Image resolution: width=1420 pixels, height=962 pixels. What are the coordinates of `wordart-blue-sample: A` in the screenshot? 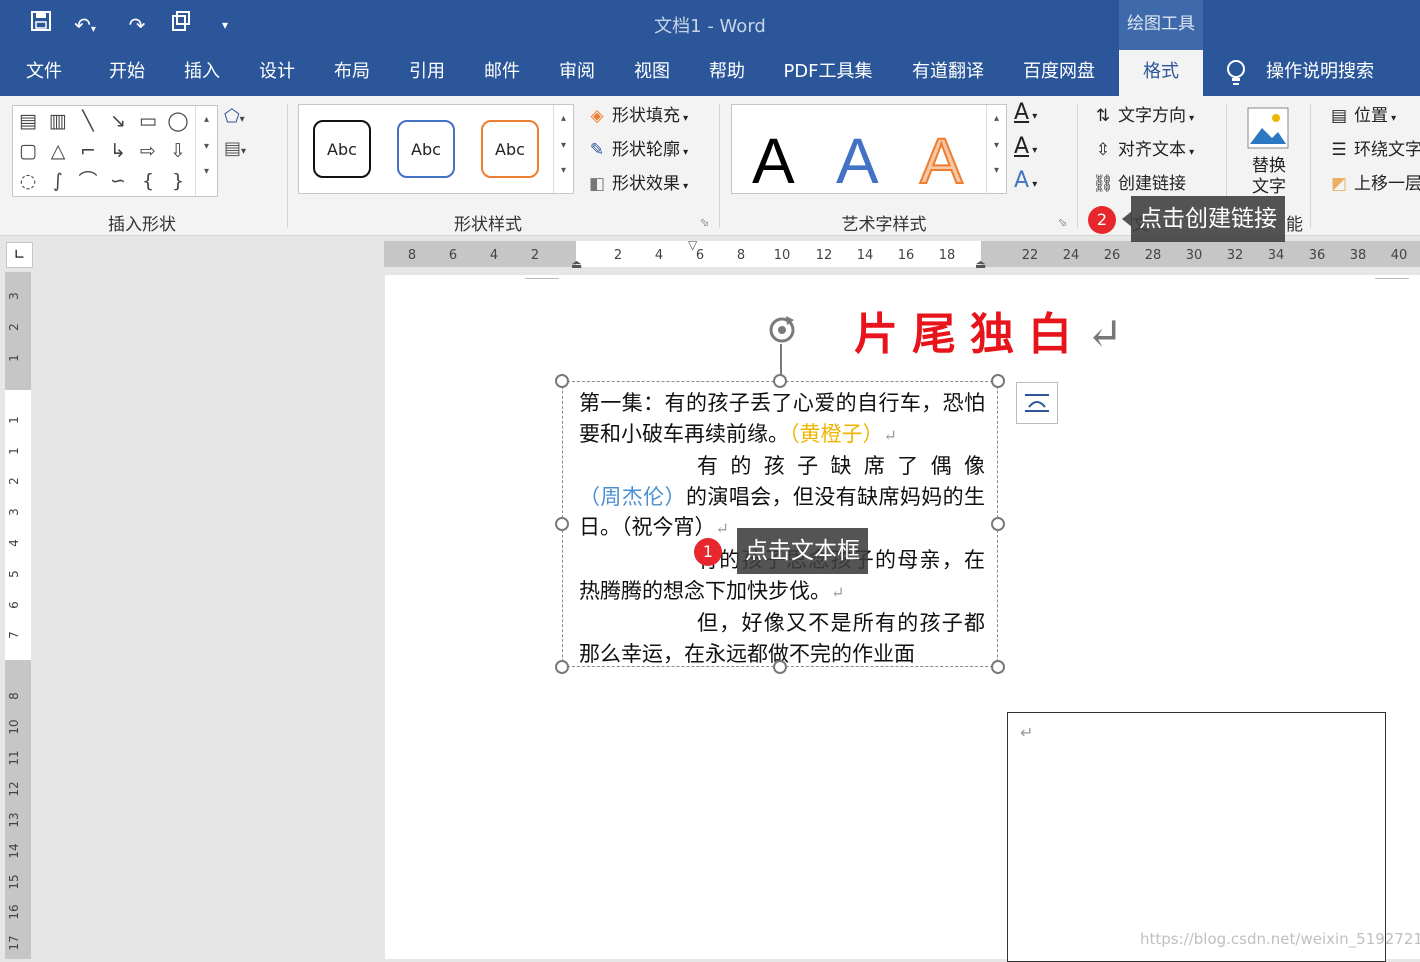 It's located at (857, 161).